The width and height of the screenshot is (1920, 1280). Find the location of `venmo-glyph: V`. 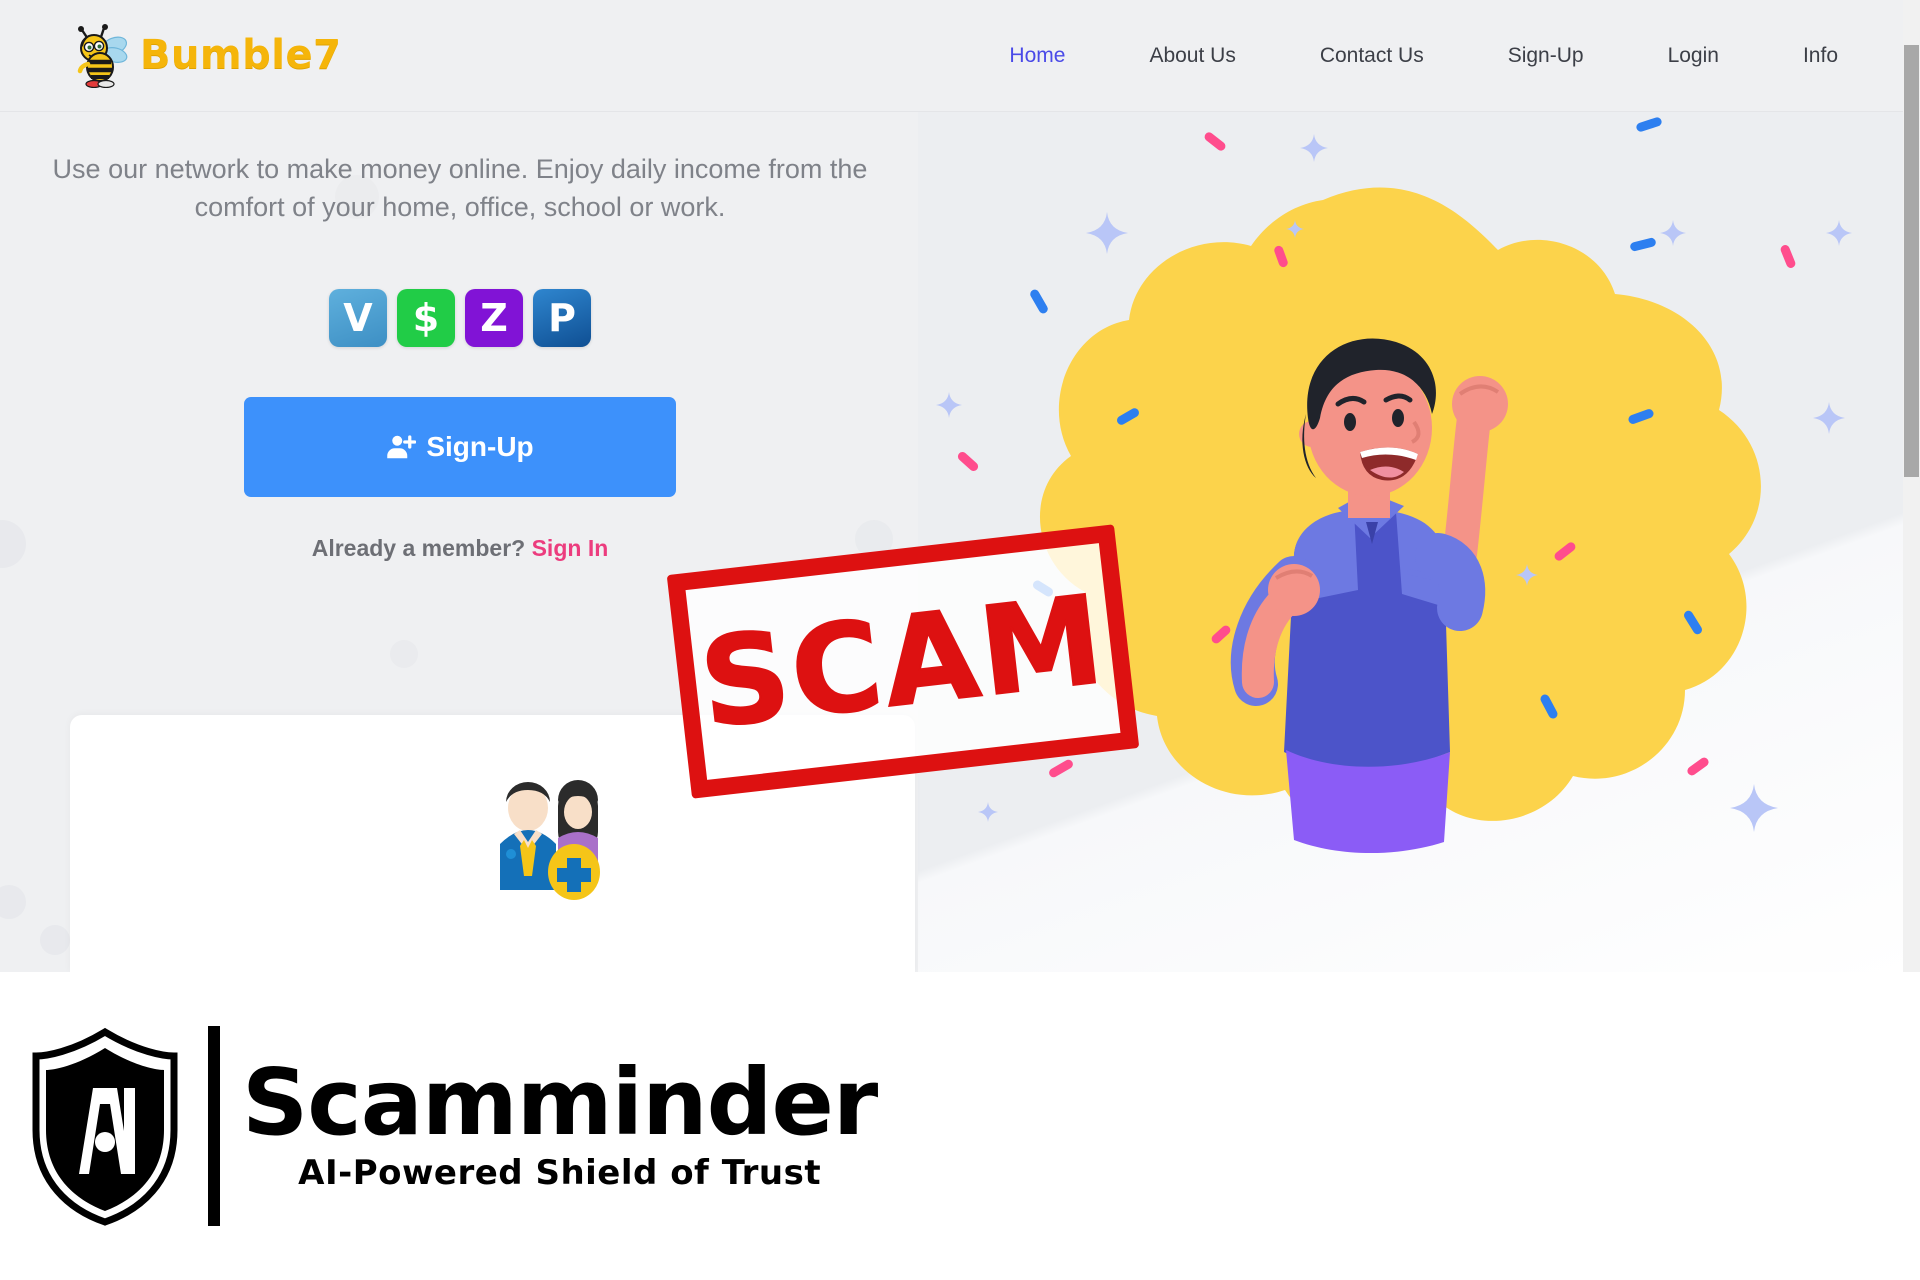

venmo-glyph: V is located at coordinates (358, 317).